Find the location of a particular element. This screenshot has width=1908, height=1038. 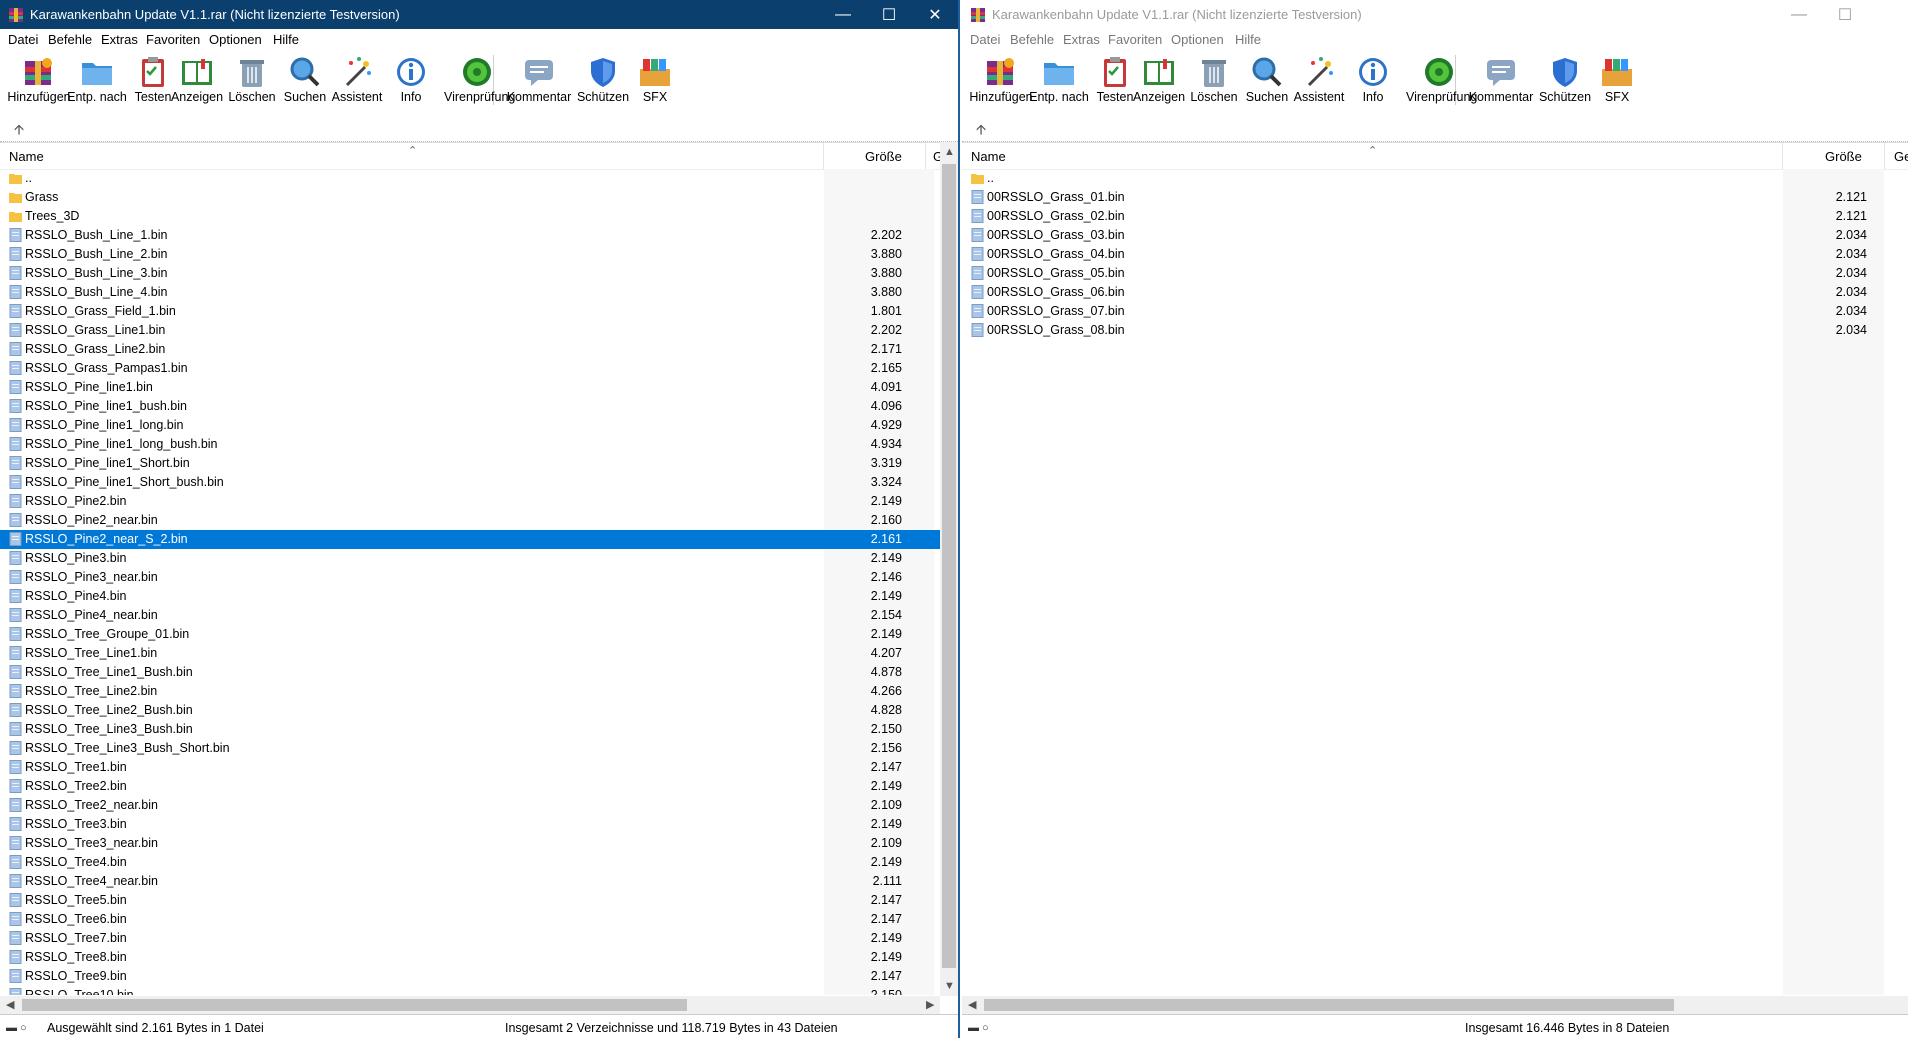

file-row: RSSLO_Tree1.bin 2.147 is located at coordinates (470, 767).